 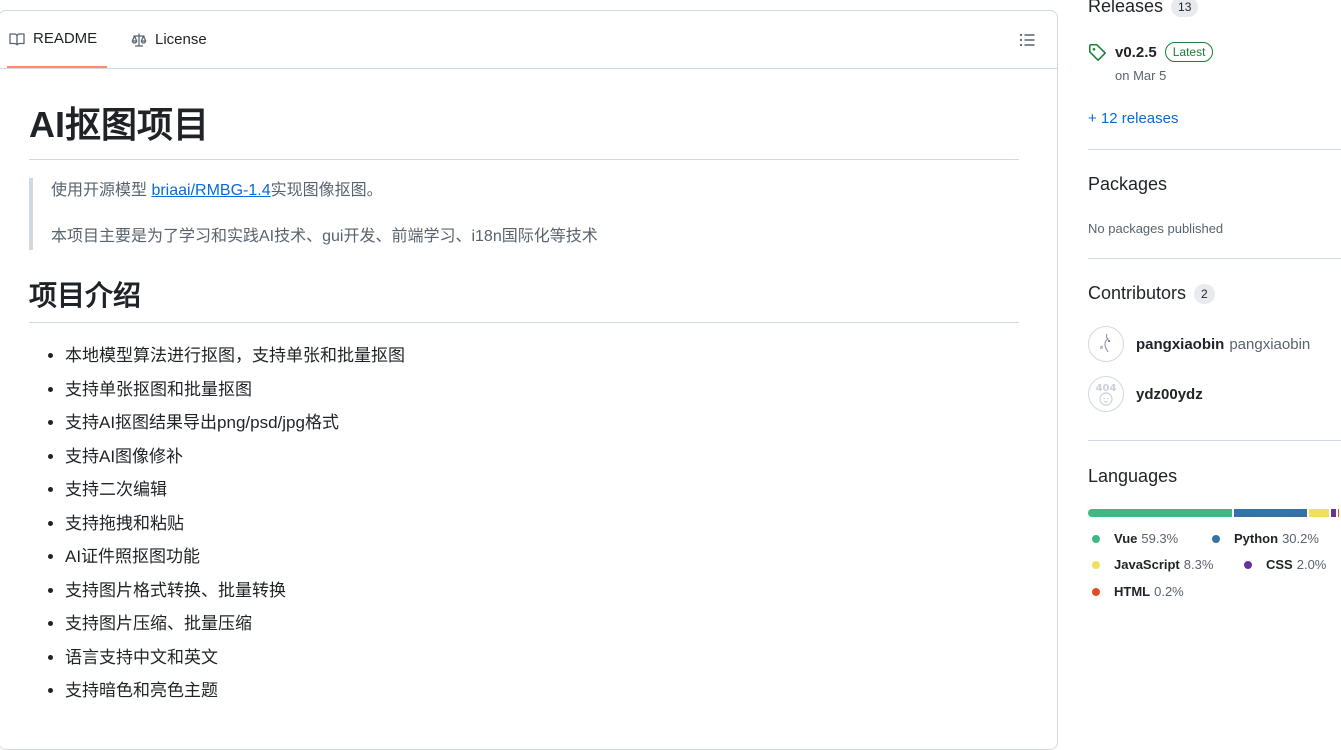 I want to click on cat-avatar-icon, so click(x=1104, y=343).